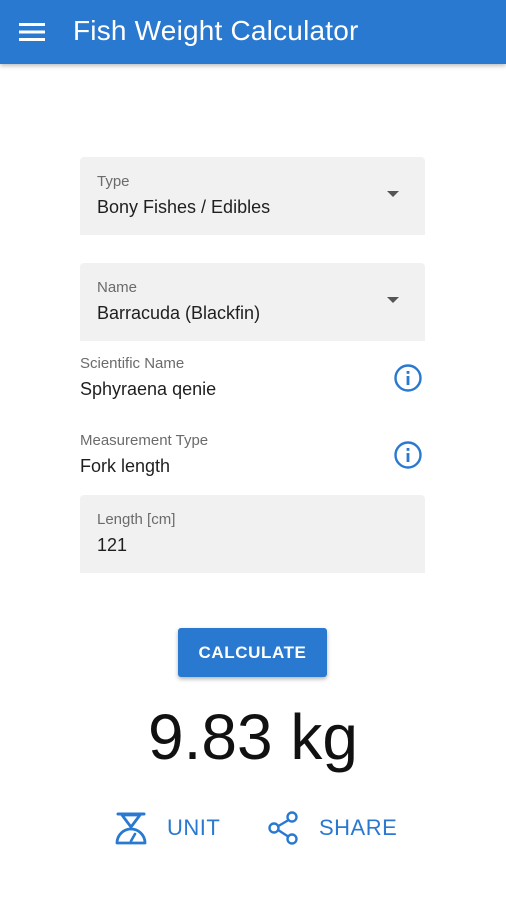 The image size is (506, 900). I want to click on app-bar: Fish Weight Calculator, so click(253, 32).